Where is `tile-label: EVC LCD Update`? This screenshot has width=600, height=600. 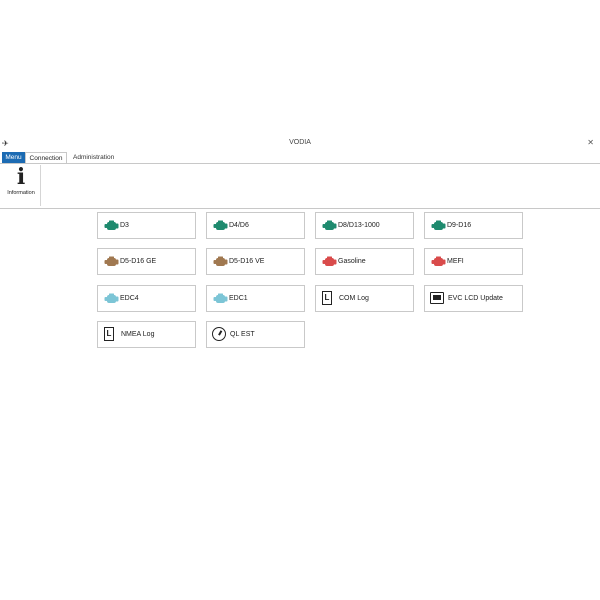
tile-label: EVC LCD Update is located at coordinates (475, 298).